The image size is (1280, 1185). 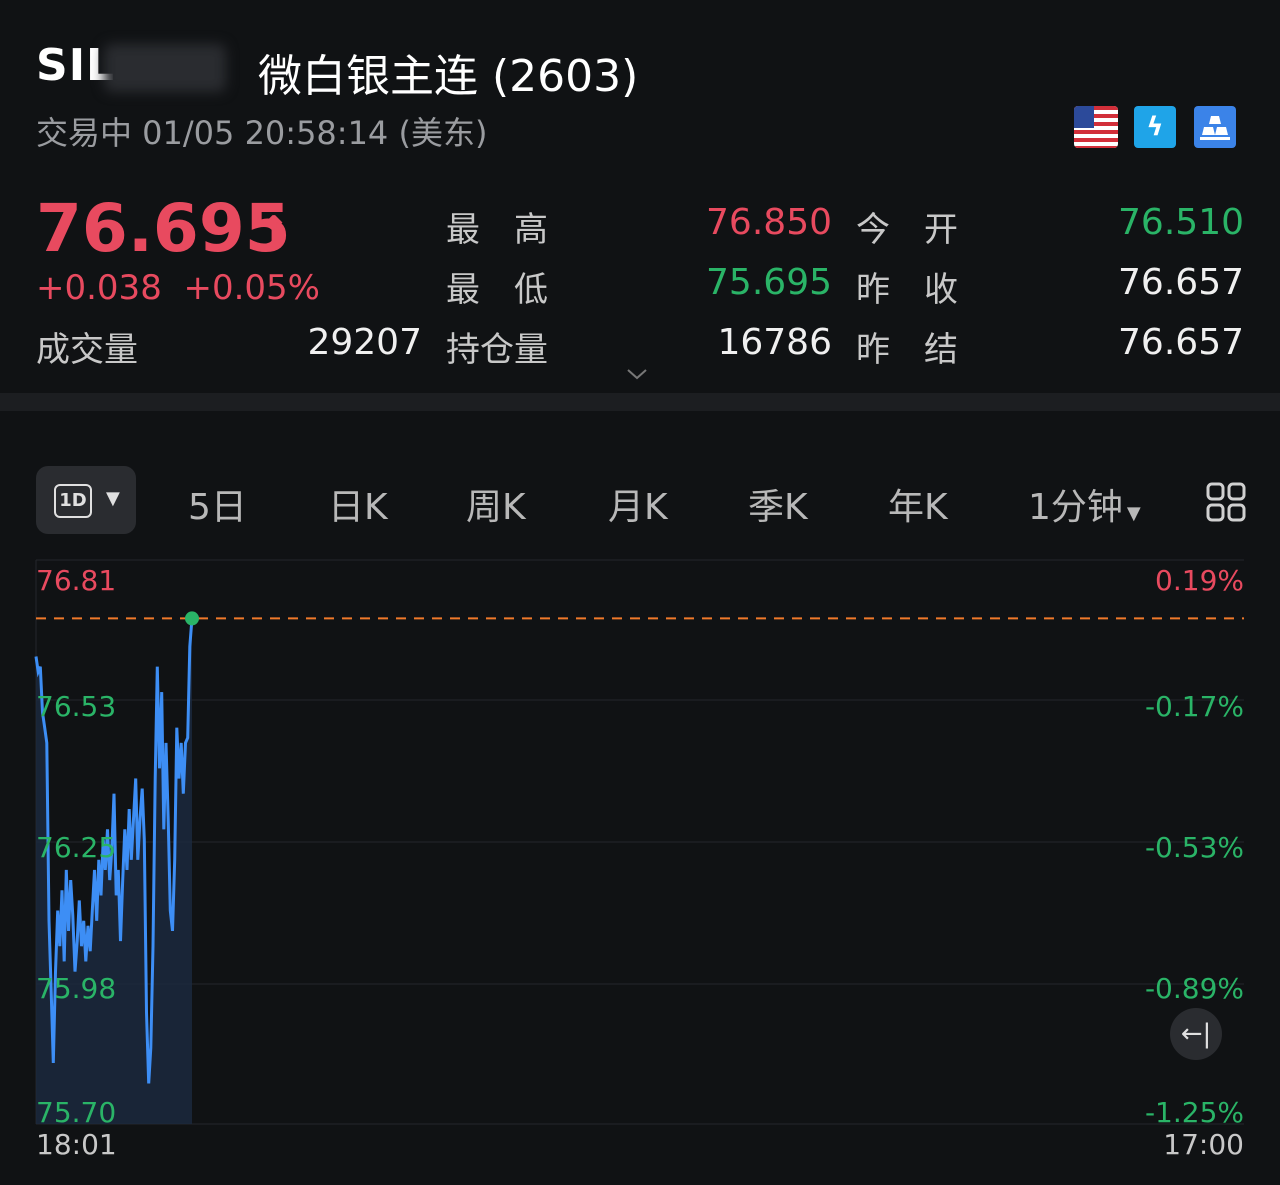 I want to click on y-tick-label: 75.70, so click(x=76, y=1112).